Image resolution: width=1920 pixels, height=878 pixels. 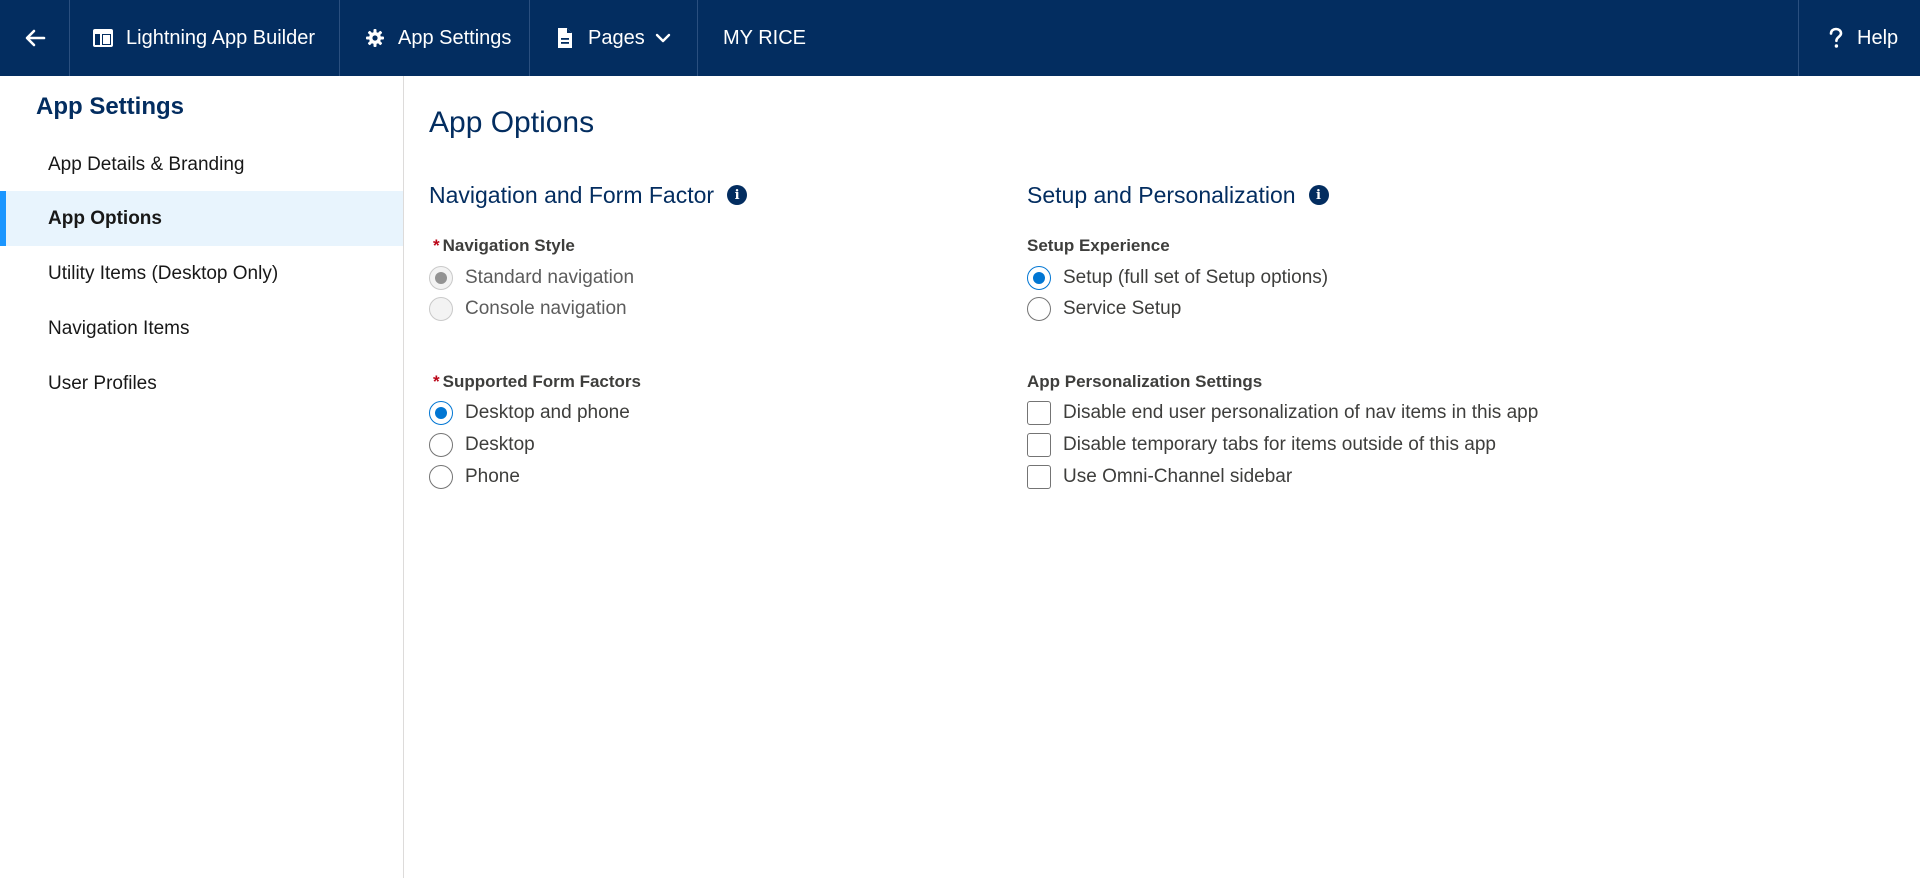 I want to click on section-title: Navigation and Form Factor i, so click(x=709, y=195).